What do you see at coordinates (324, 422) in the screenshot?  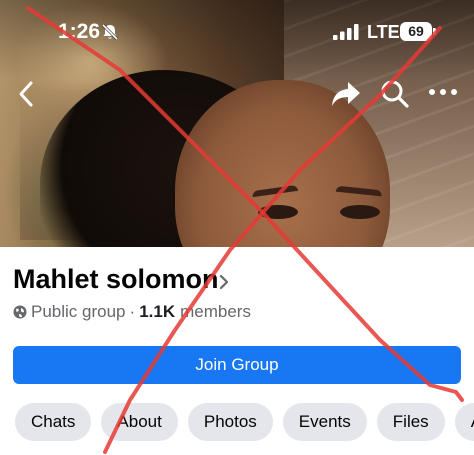 I see `tab-events: Events` at bounding box center [324, 422].